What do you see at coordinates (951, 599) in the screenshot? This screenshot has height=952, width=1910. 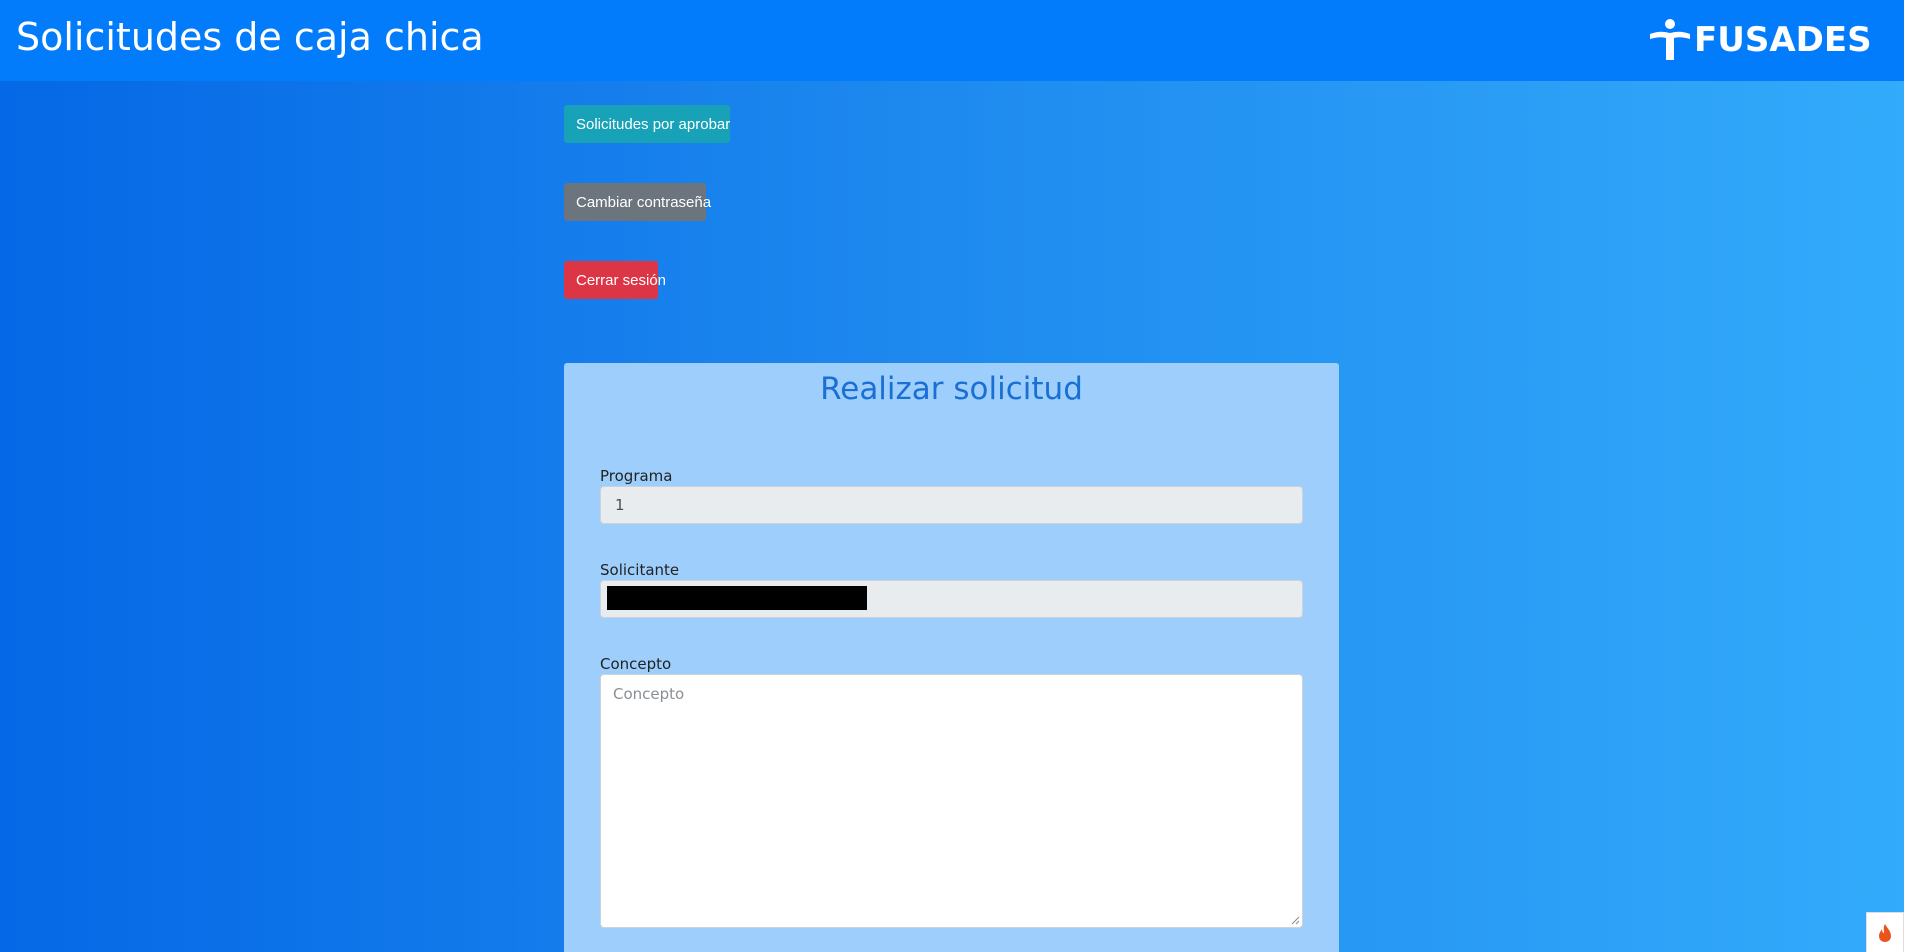 I see `solicitante-field` at bounding box center [951, 599].